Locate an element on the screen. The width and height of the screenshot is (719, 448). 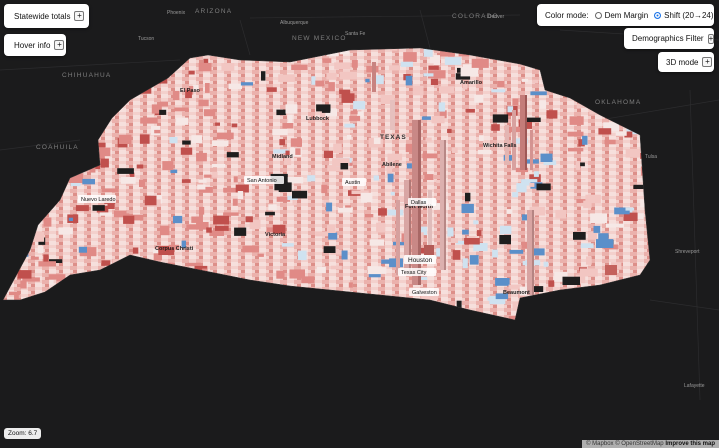
hover-info-toggle: Hover info + is located at coordinates (35, 45).